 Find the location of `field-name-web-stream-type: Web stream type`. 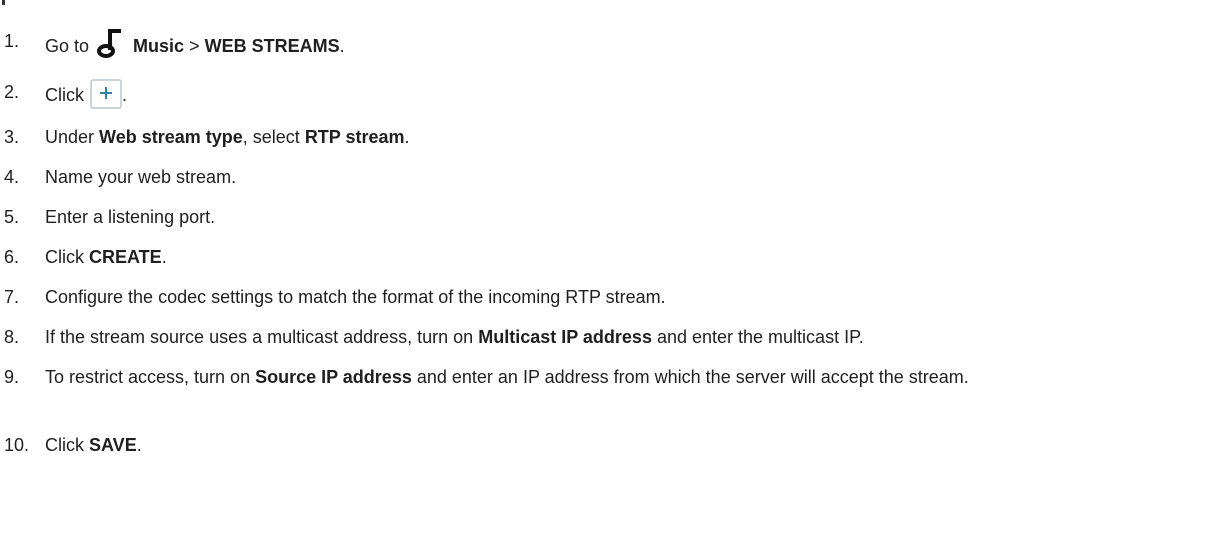

field-name-web-stream-type: Web stream type is located at coordinates (171, 137).